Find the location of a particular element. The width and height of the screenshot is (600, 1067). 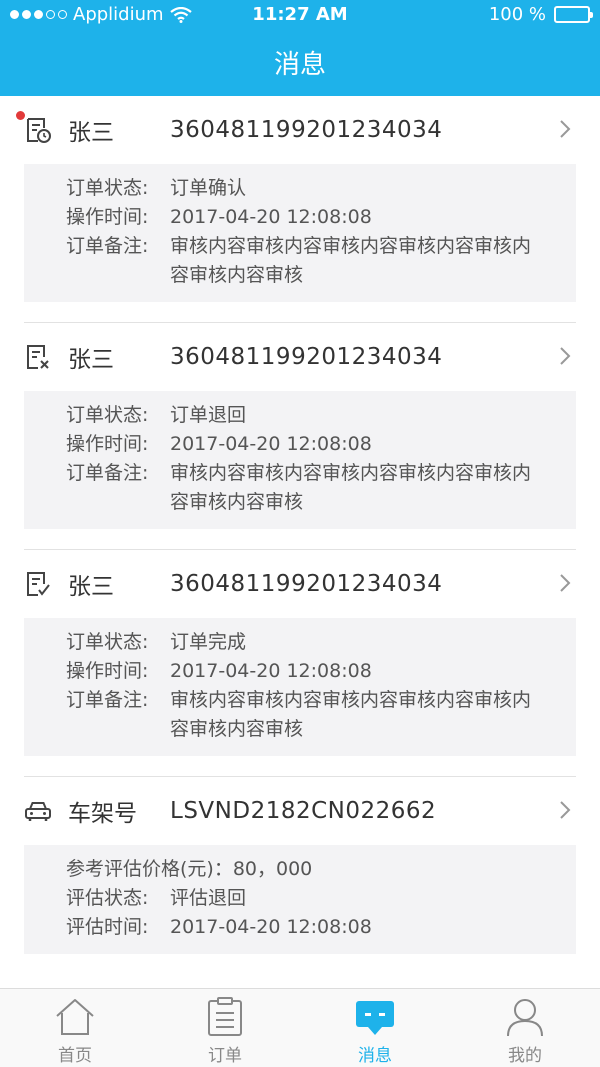

message-number: LSVND2182CN022662 is located at coordinates (303, 811).